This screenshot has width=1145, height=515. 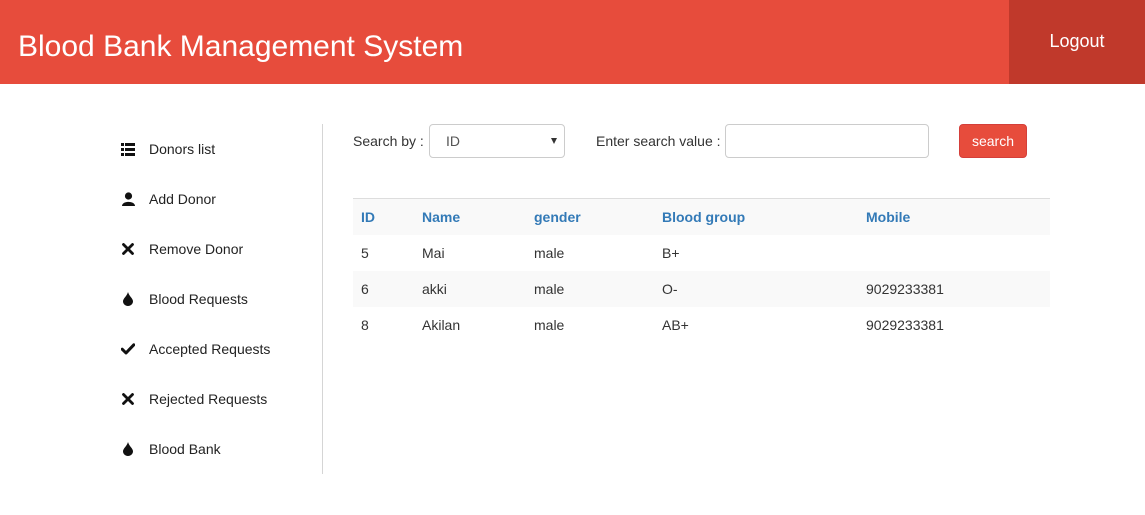 I want to click on user-icon, so click(x=128, y=199).